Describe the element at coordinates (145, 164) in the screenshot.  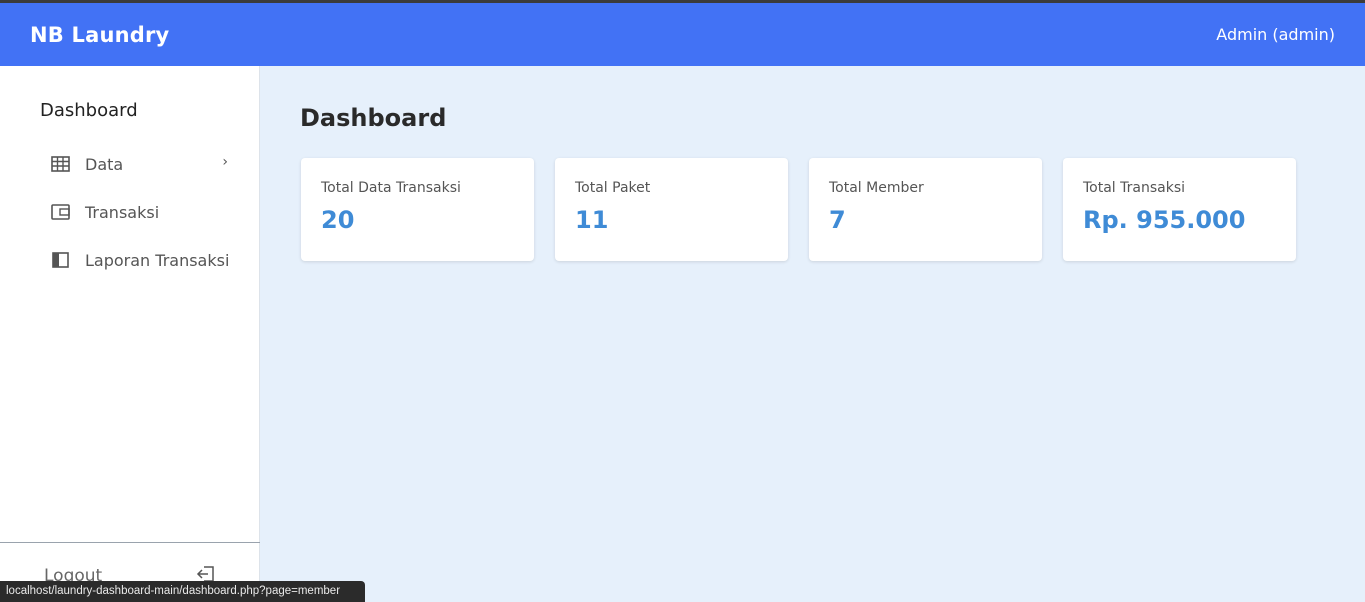
I see `sidebar-item-data: Data ›` at that location.